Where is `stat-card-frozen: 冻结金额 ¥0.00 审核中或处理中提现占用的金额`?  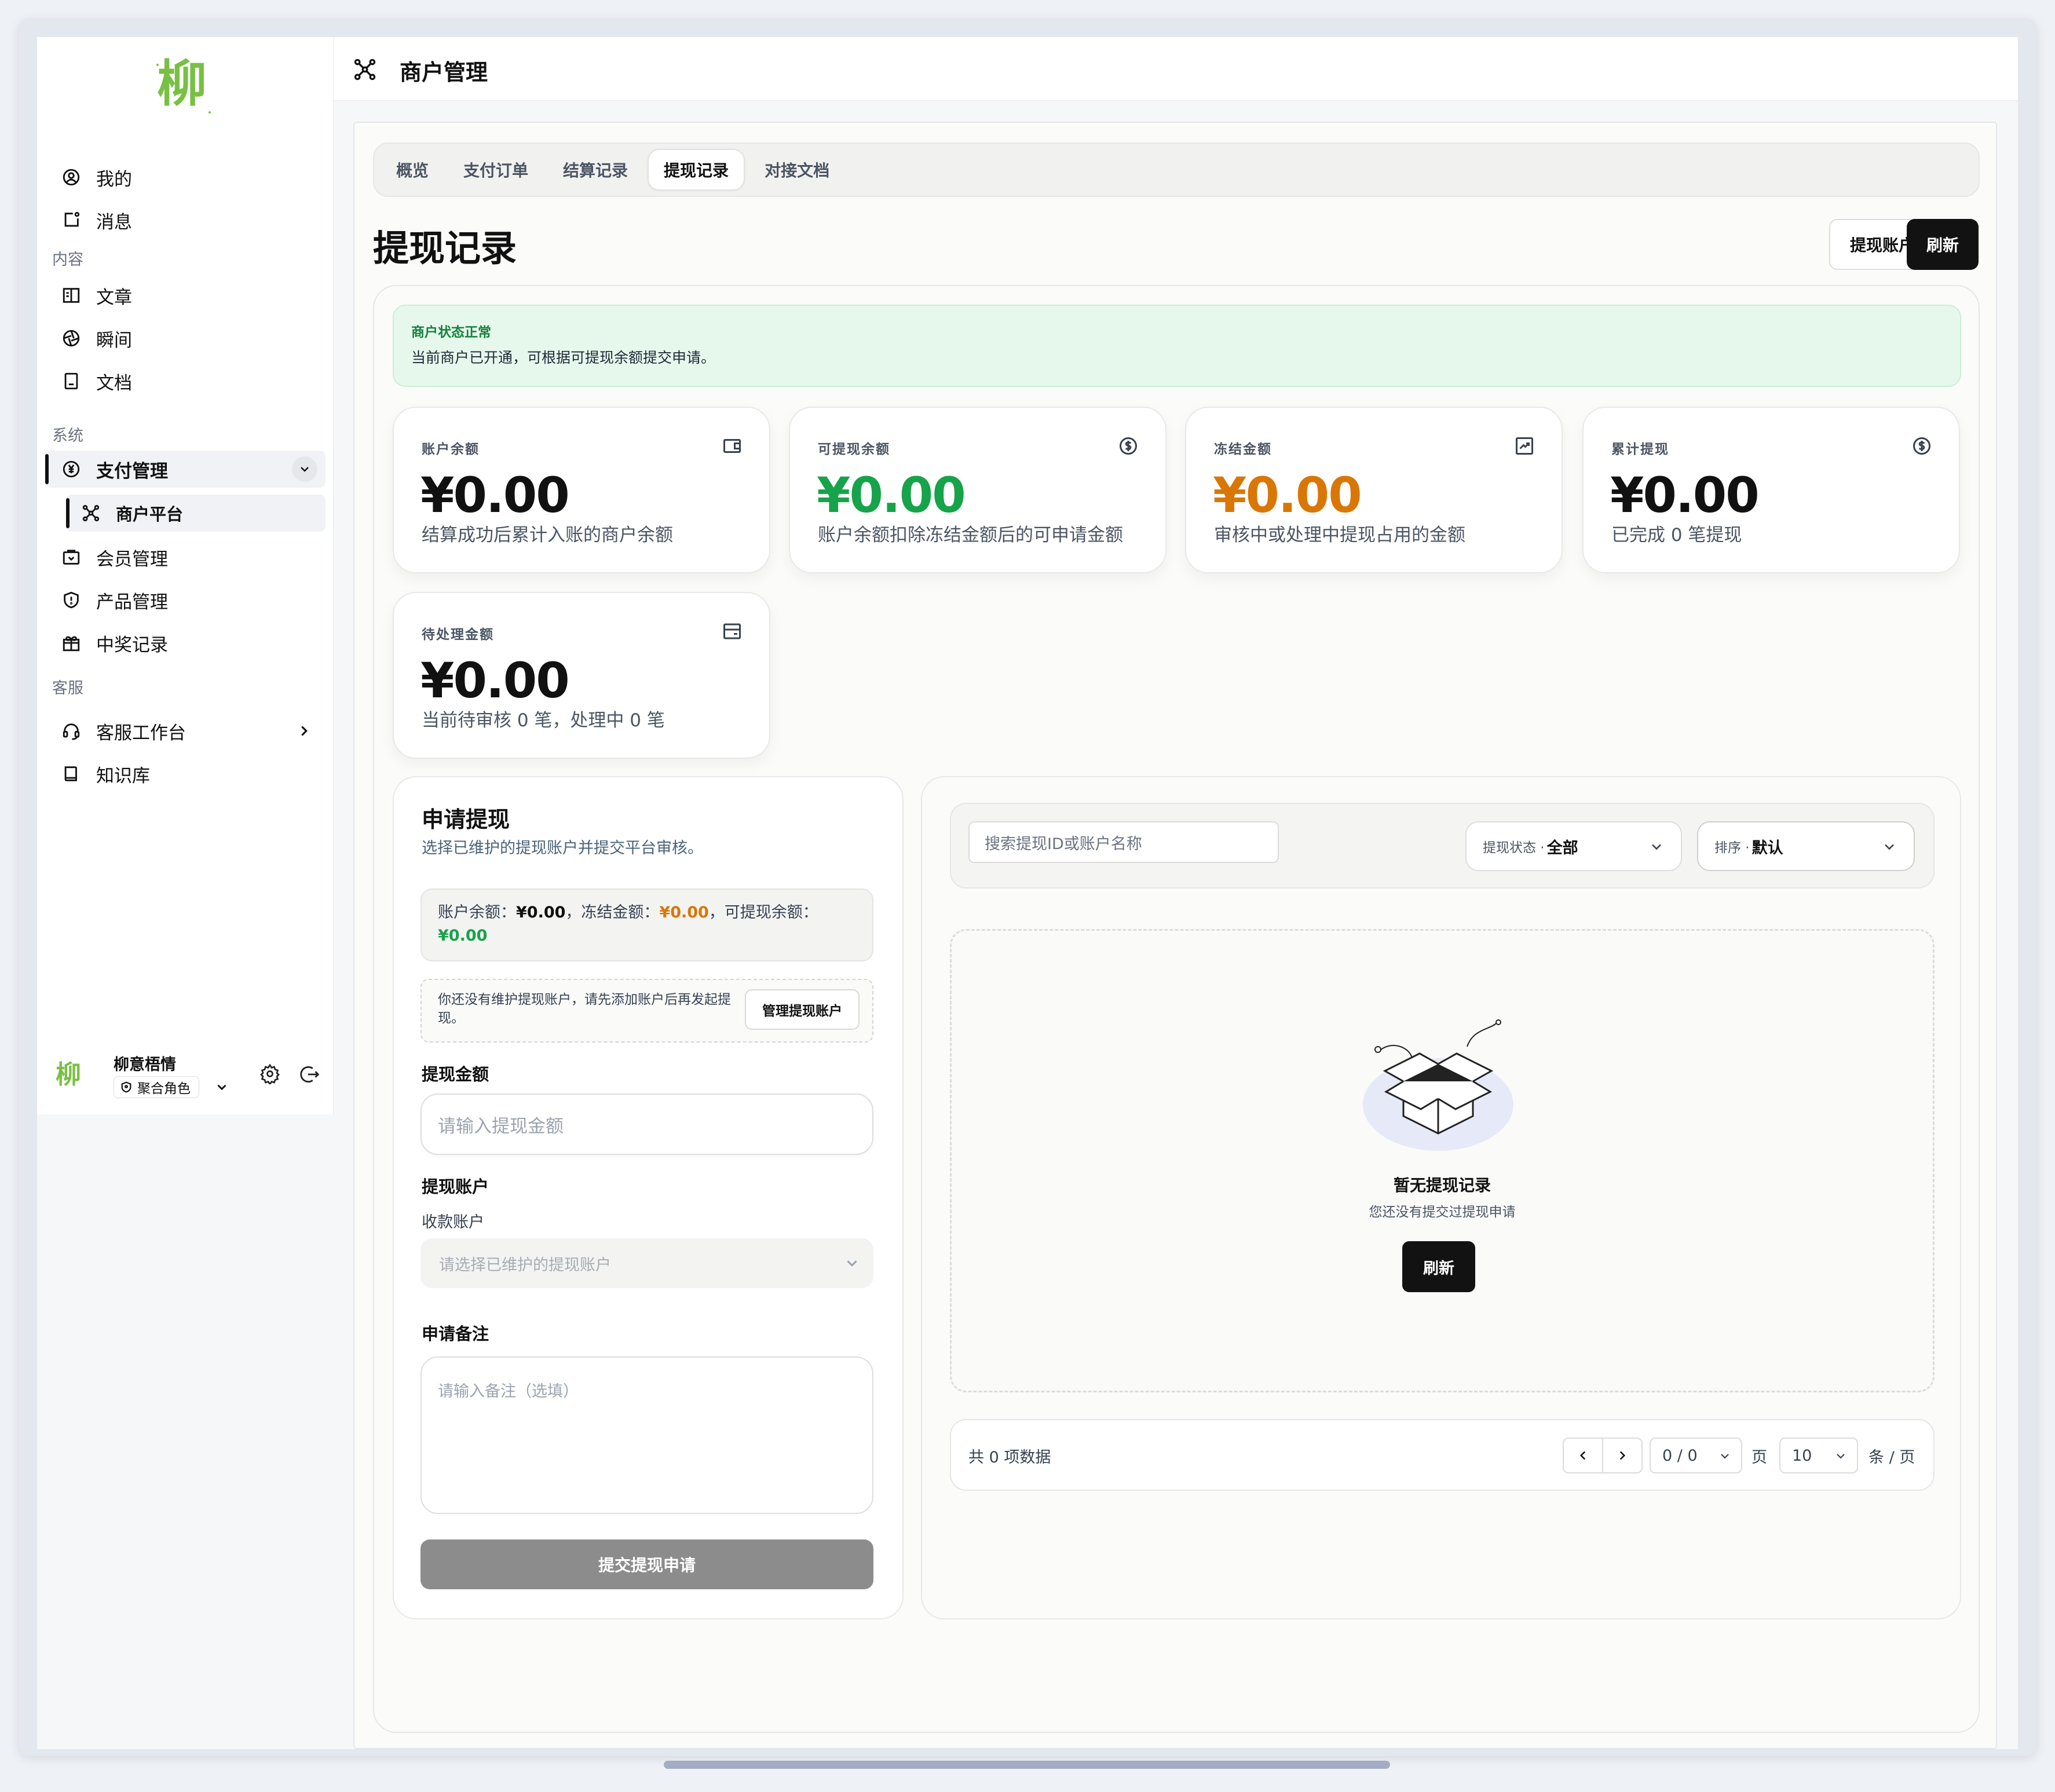 stat-card-frozen: 冻结金额 ¥0.00 审核中或处理中提现占用的金额 is located at coordinates (1374, 490).